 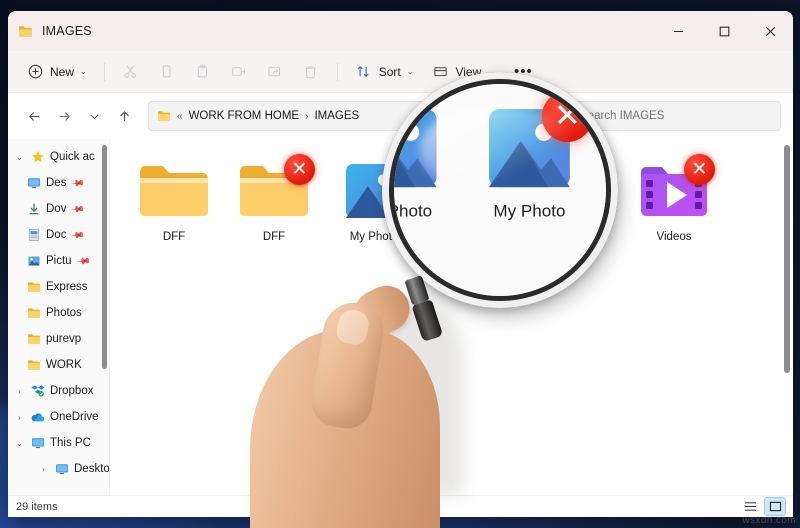 What do you see at coordinates (389, 71) in the screenshot?
I see `sort-button-label: Sort` at bounding box center [389, 71].